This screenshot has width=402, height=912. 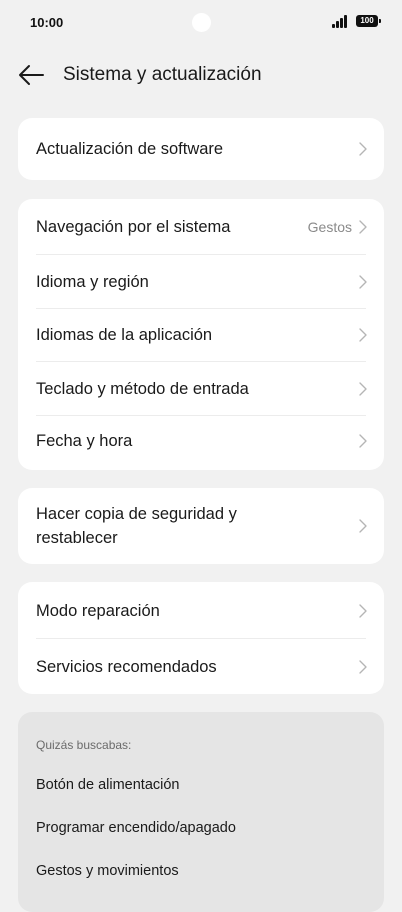 I want to click on settings-group-update: Actualización de software, so click(x=201, y=149).